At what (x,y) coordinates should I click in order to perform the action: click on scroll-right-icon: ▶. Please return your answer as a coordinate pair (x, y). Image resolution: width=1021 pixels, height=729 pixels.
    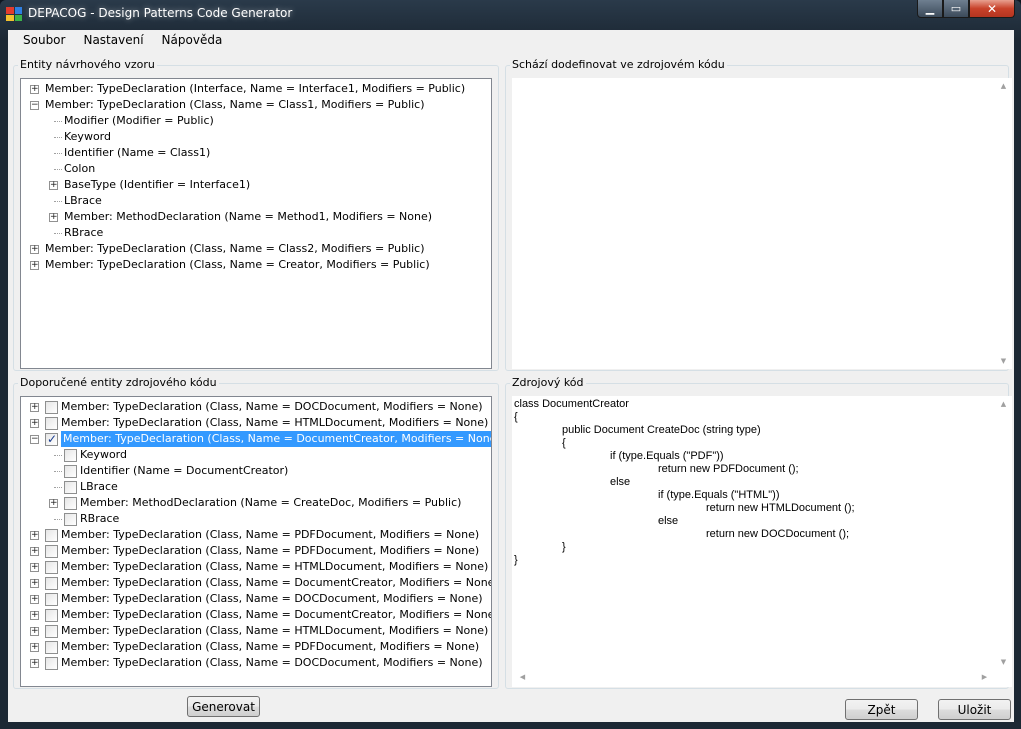
    Looking at the image, I should click on (984, 677).